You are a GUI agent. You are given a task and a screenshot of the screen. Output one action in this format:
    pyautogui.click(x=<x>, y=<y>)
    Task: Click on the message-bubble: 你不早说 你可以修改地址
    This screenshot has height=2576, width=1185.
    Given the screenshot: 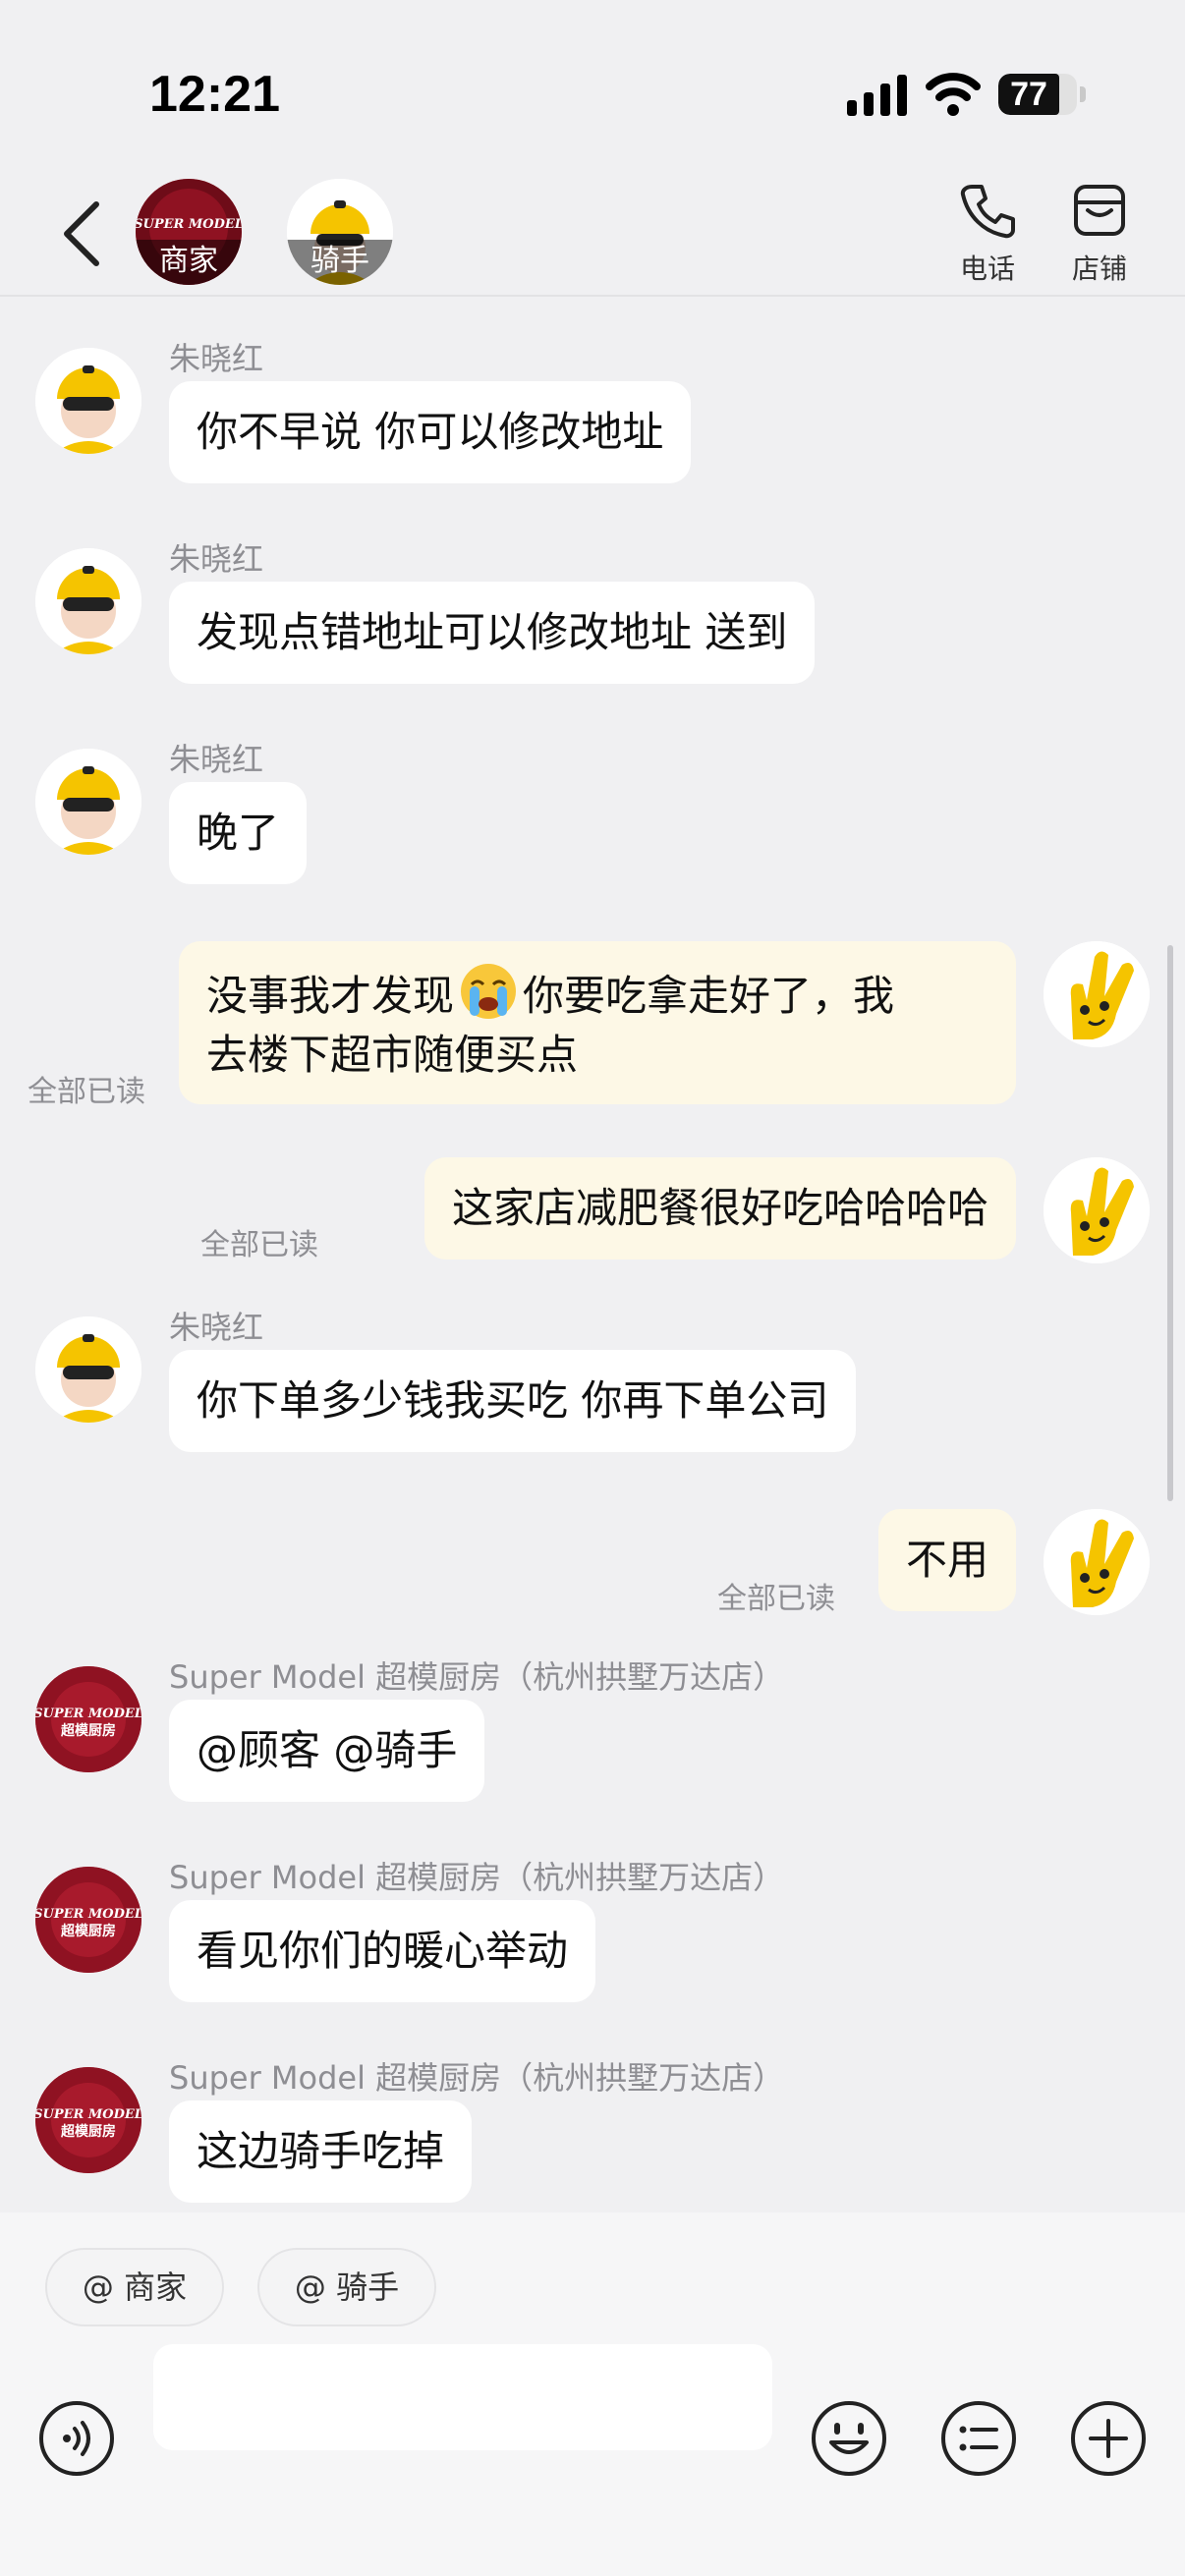 What is the action you would take?
    pyautogui.click(x=431, y=432)
    